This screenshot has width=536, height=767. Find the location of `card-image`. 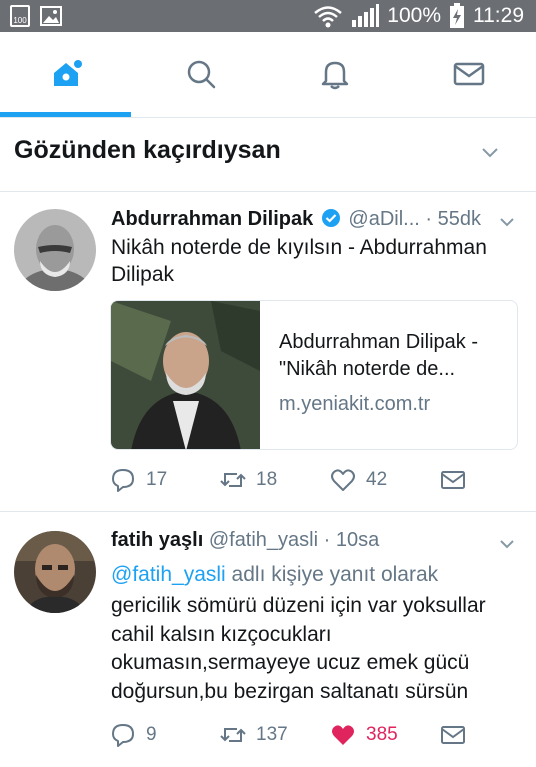

card-image is located at coordinates (185, 375).